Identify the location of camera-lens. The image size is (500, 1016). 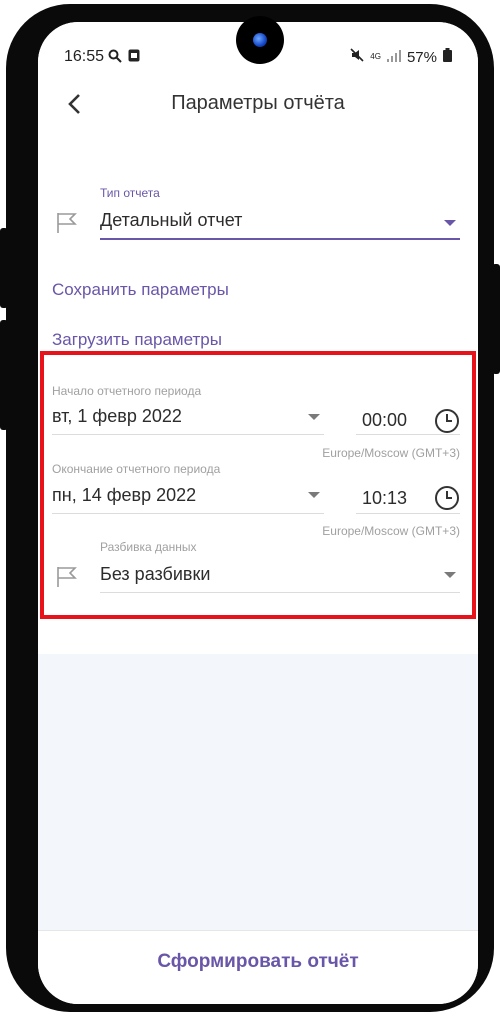
(260, 40).